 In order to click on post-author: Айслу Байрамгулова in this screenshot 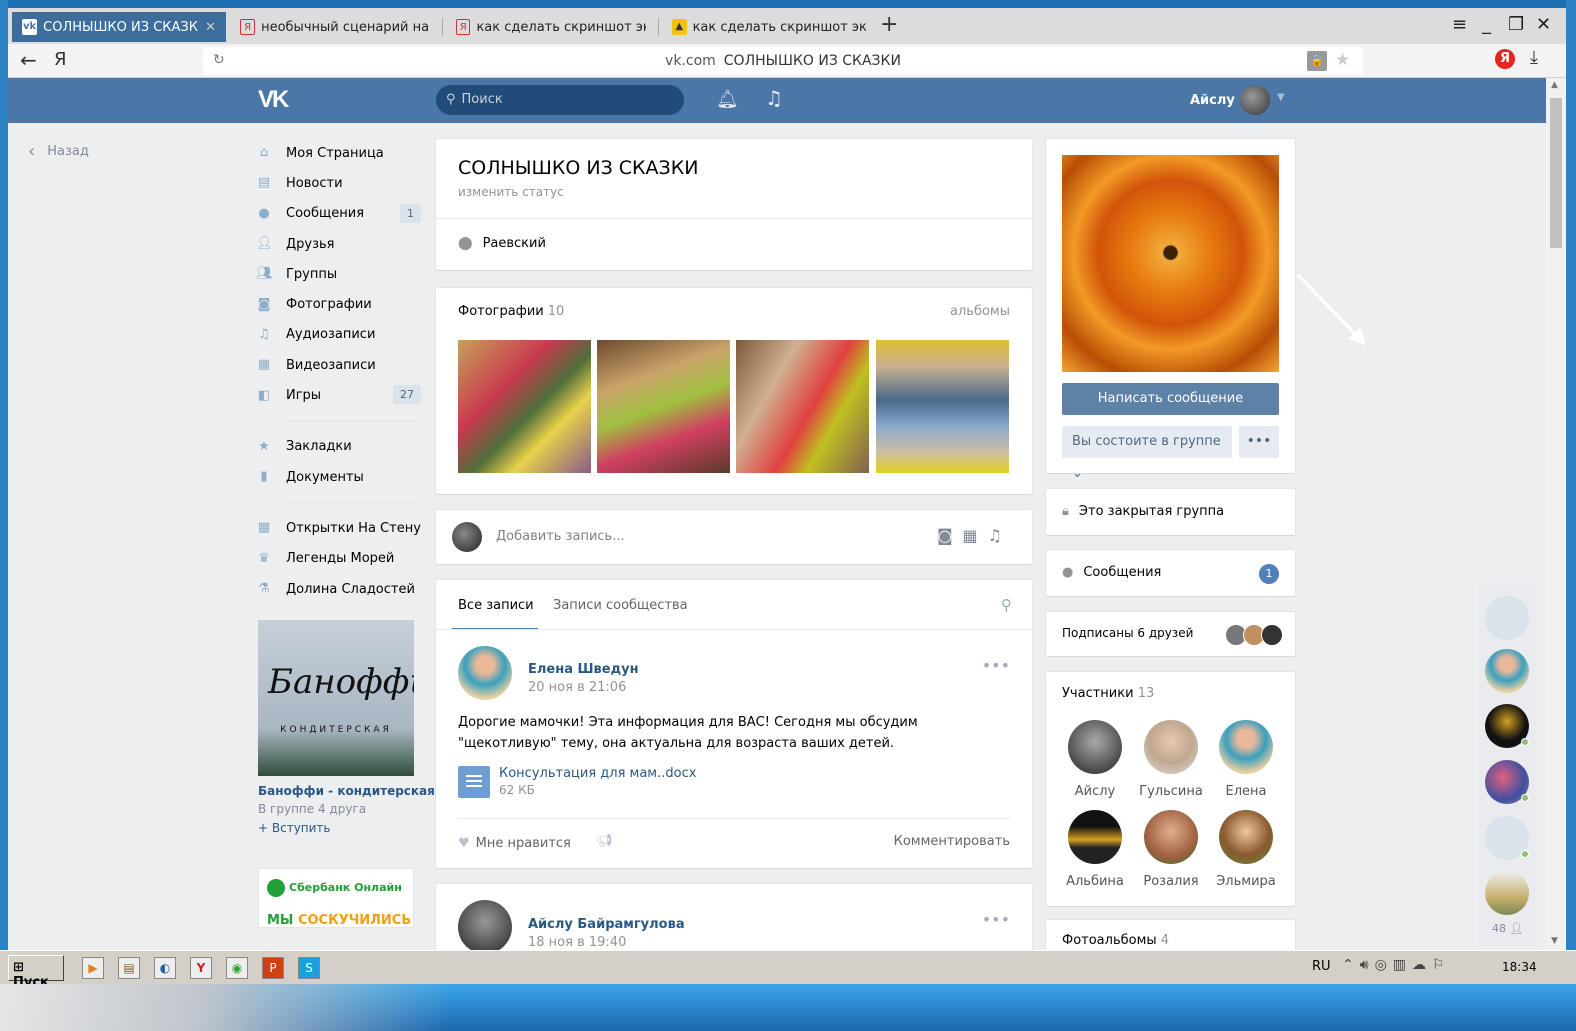, I will do `click(606, 924)`.